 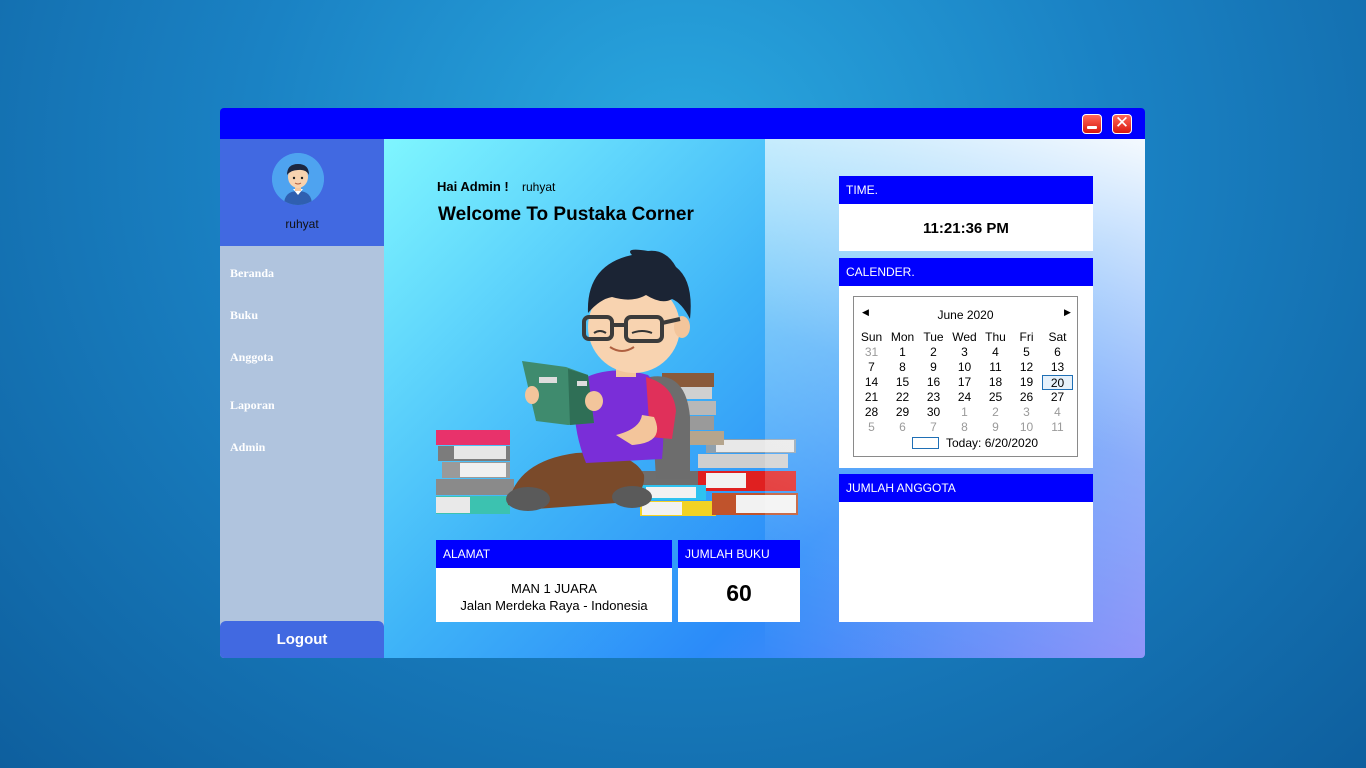 I want to click on calendar-day: 19, so click(x=1026, y=382).